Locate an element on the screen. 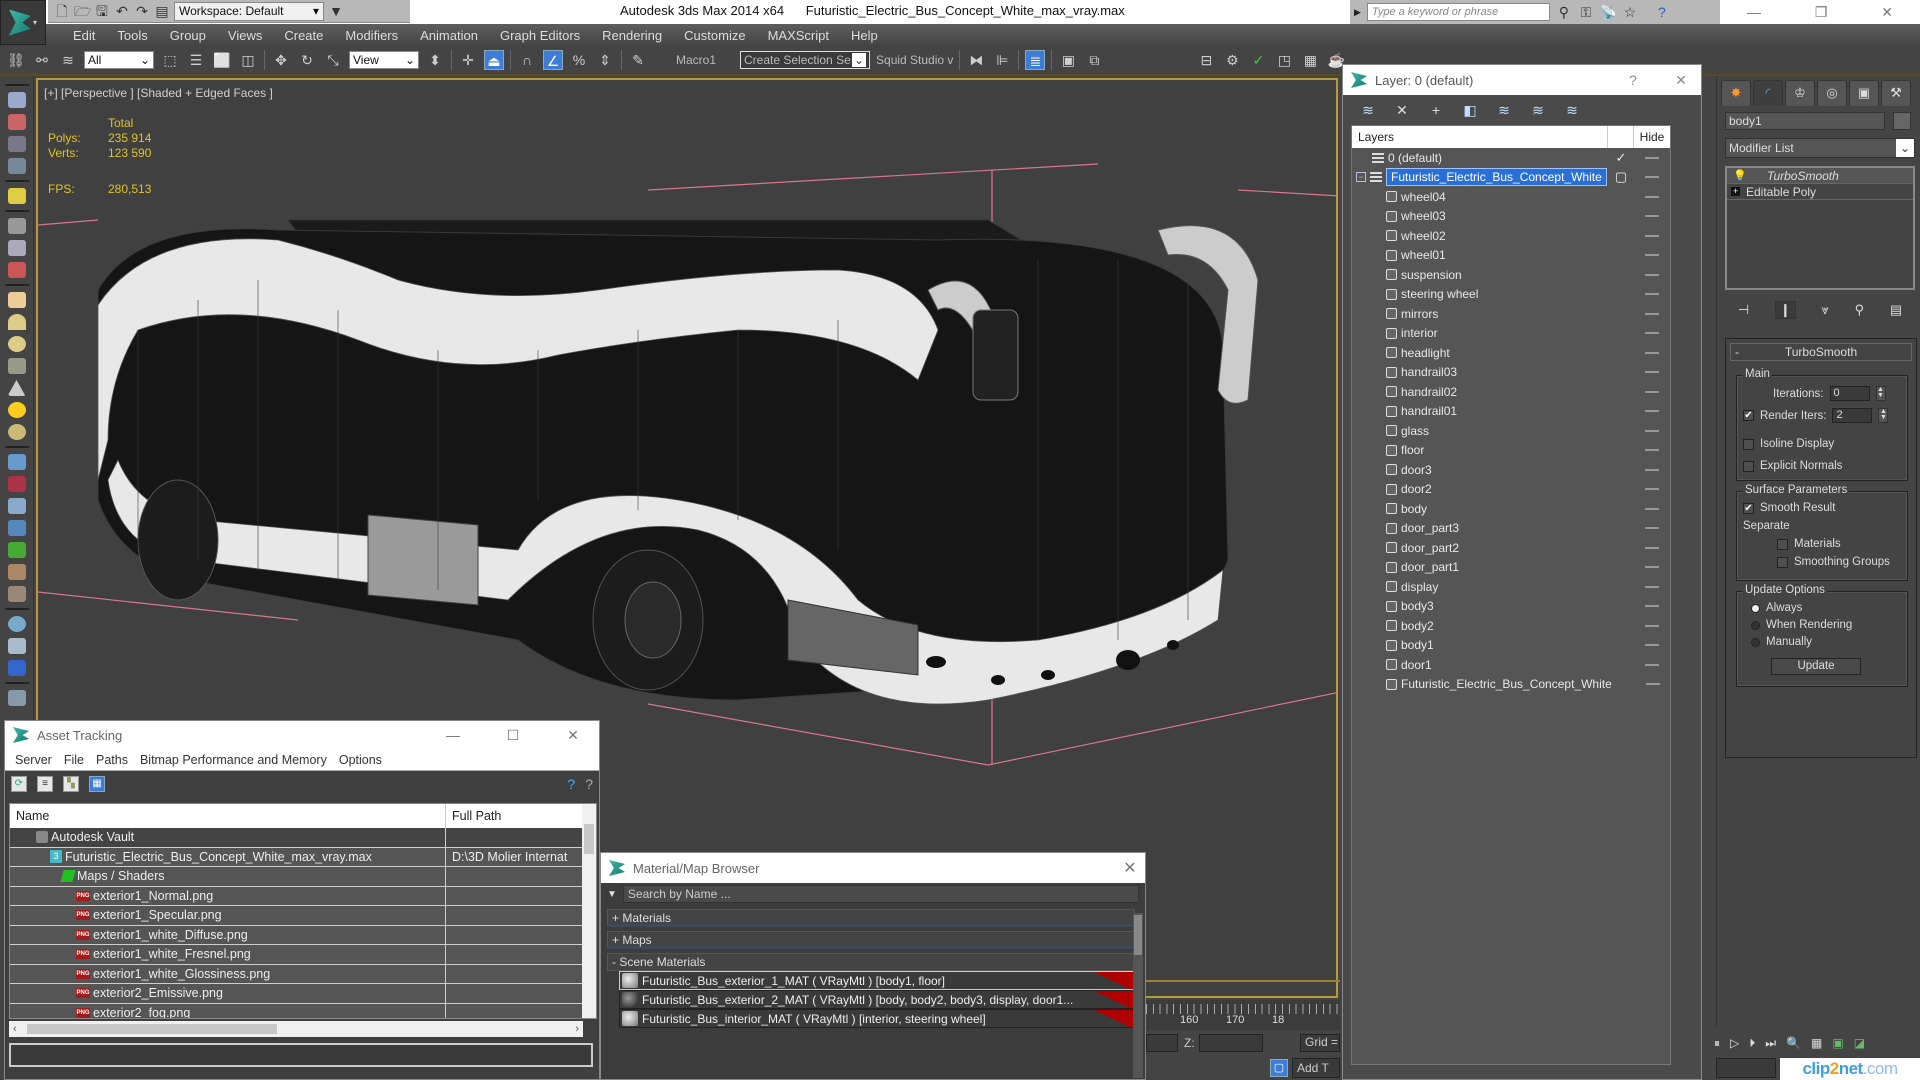  region-render-icon is located at coordinates (16, 668).